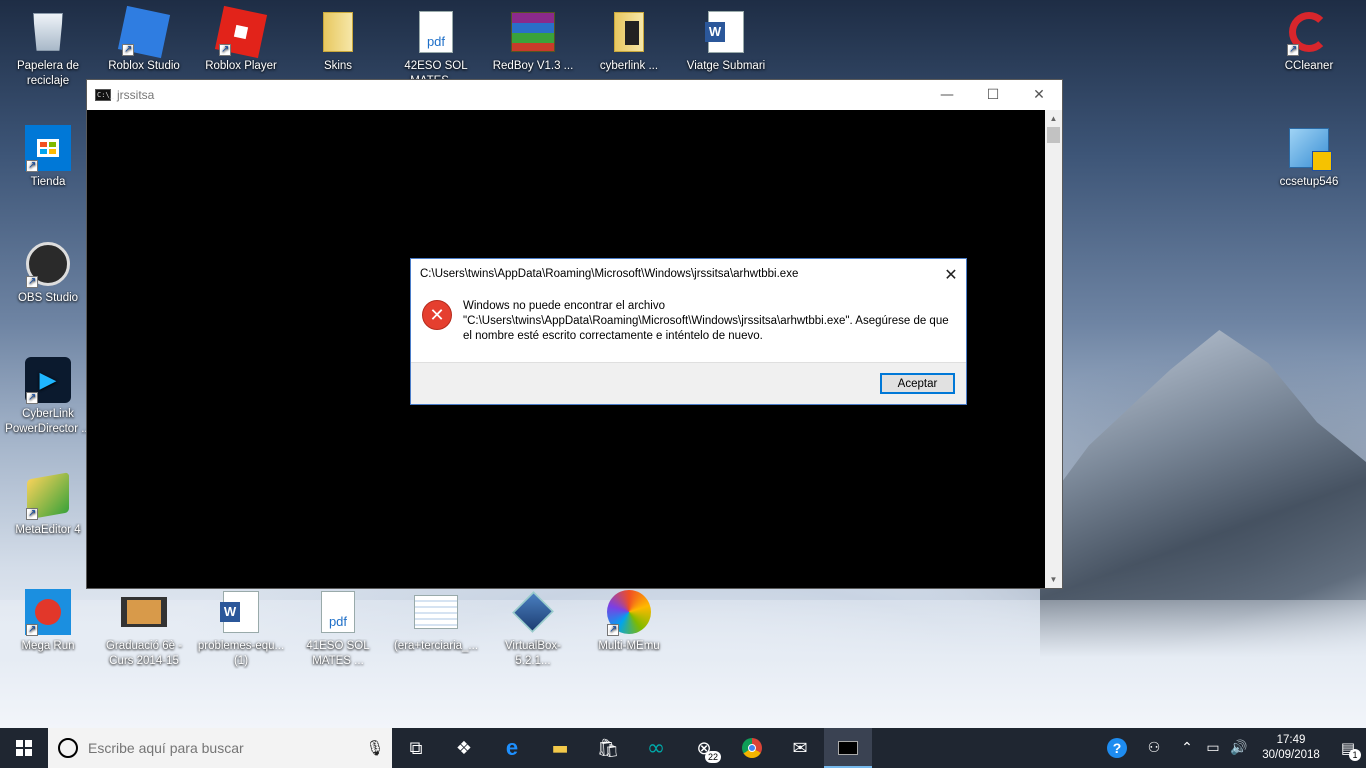 This screenshot has width=1366, height=768. I want to click on microphone-icon: 🎙, so click(375, 748).